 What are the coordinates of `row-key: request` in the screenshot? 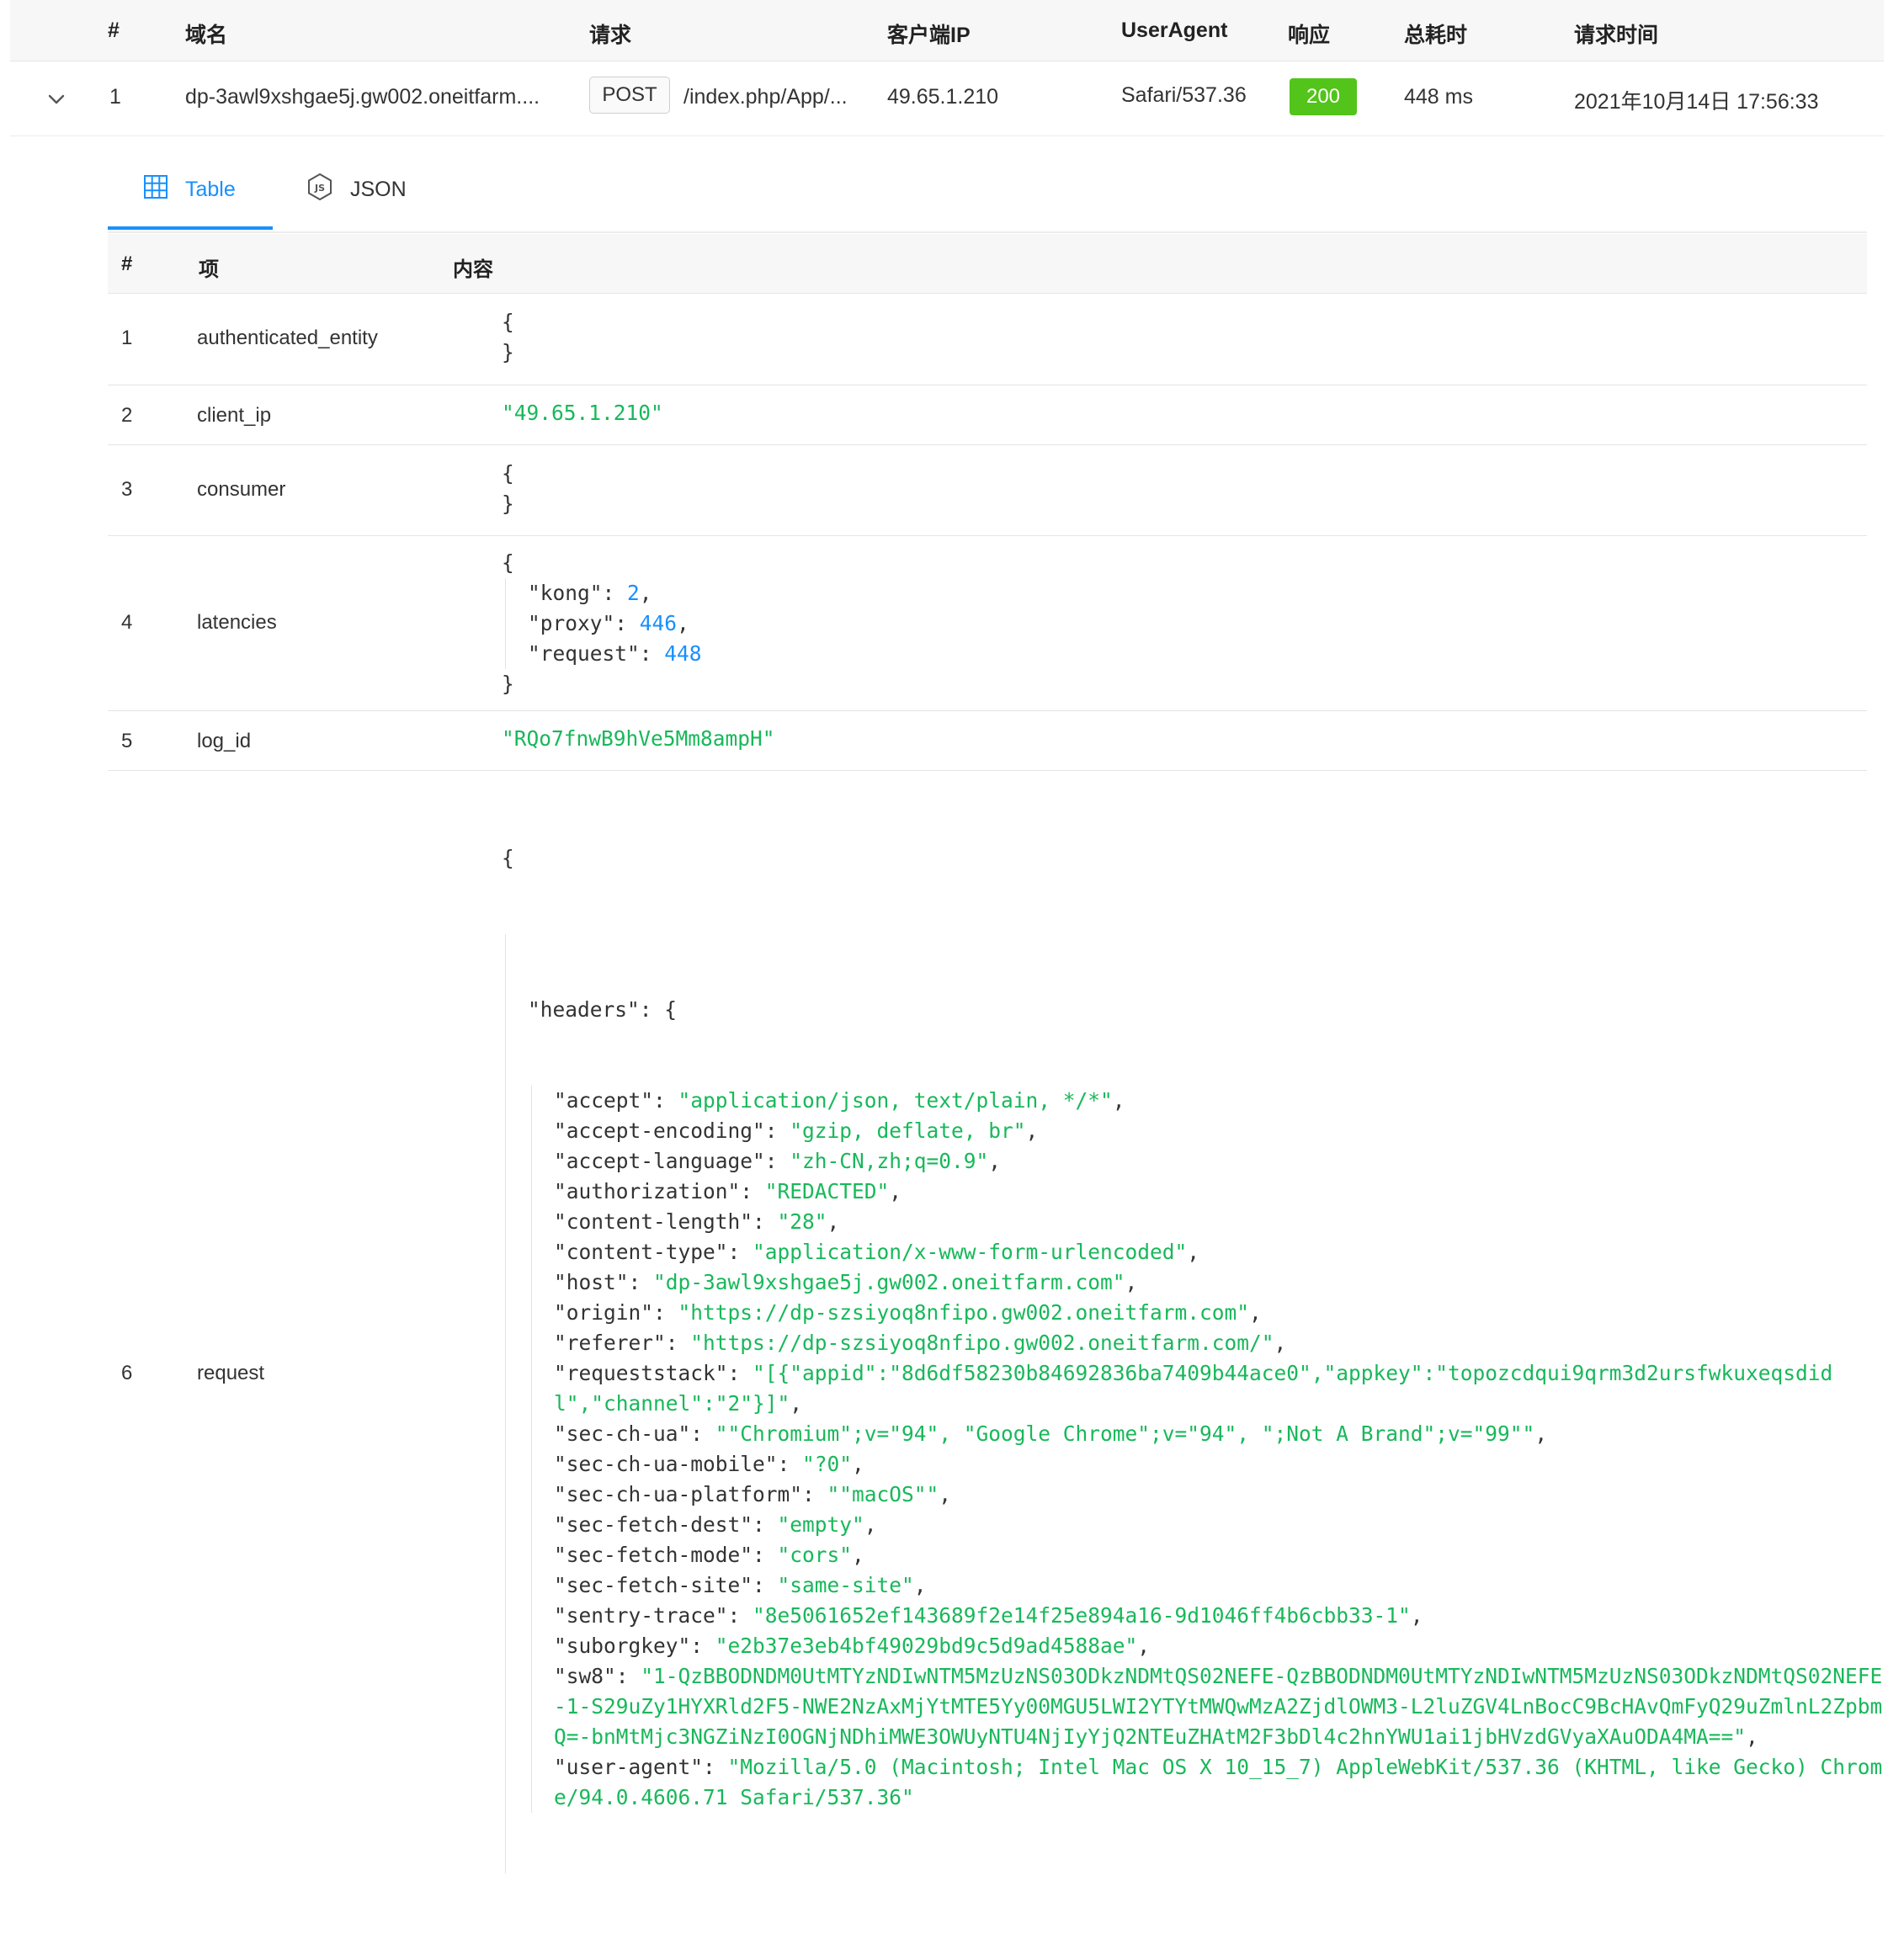 It's located at (231, 1373).